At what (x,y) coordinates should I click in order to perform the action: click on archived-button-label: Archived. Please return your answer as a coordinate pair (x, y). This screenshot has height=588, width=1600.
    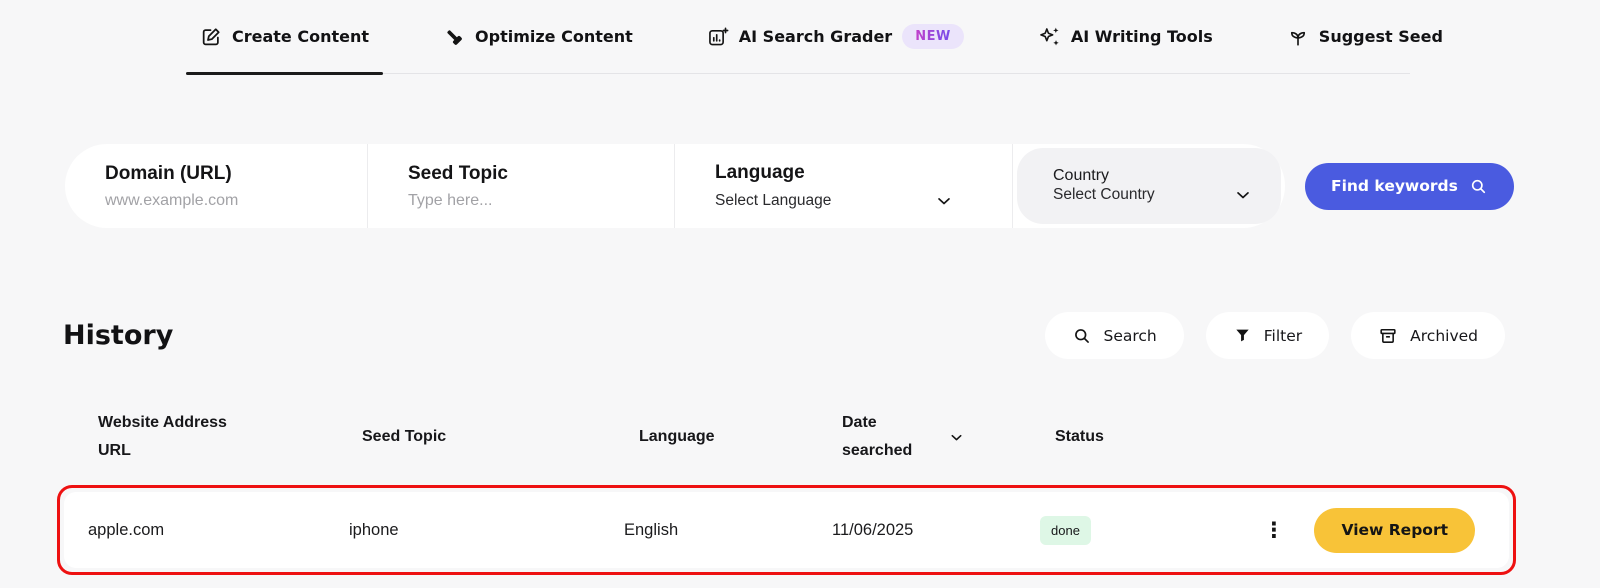
    Looking at the image, I should click on (1444, 335).